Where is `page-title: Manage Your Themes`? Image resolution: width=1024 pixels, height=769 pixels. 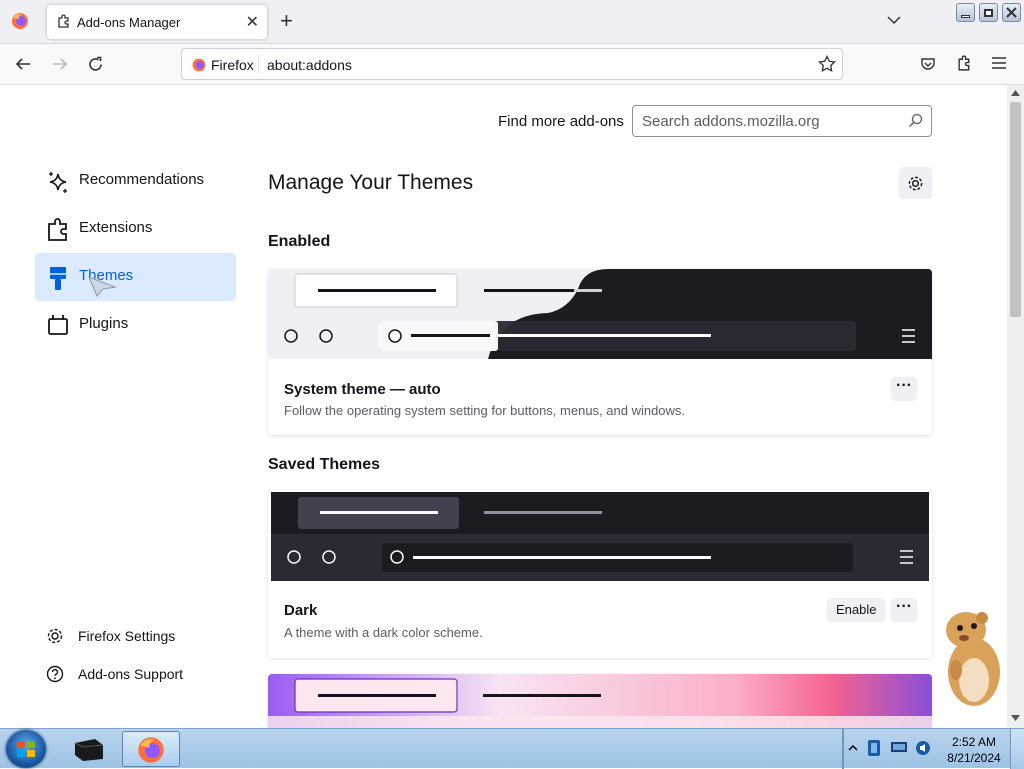
page-title: Manage Your Themes is located at coordinates (371, 182).